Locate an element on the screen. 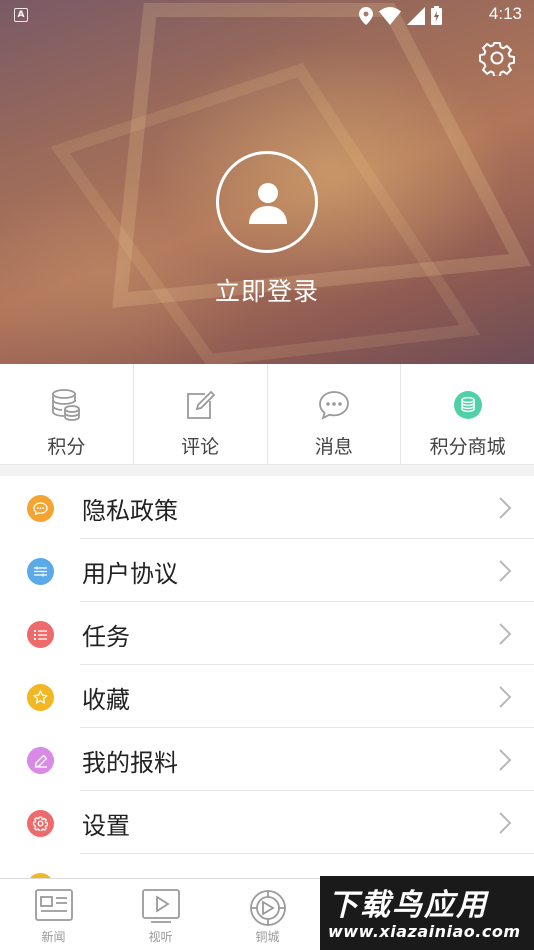 This screenshot has height=950, width=534. gear-icon is located at coordinates (497, 60).